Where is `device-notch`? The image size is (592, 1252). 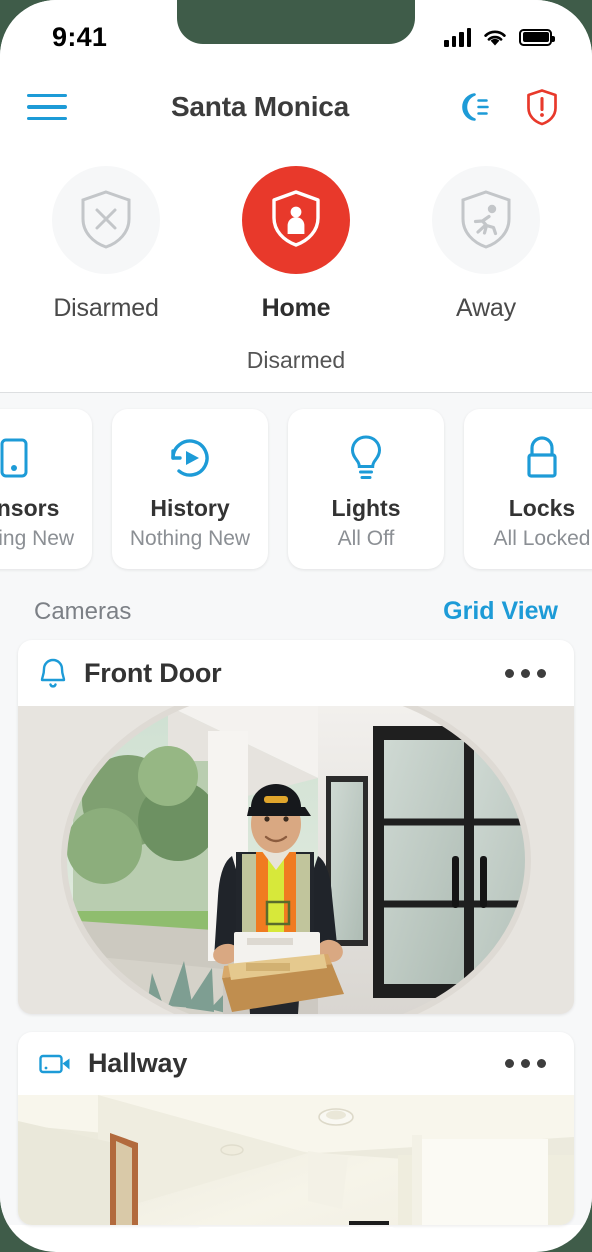
device-notch is located at coordinates (296, 22).